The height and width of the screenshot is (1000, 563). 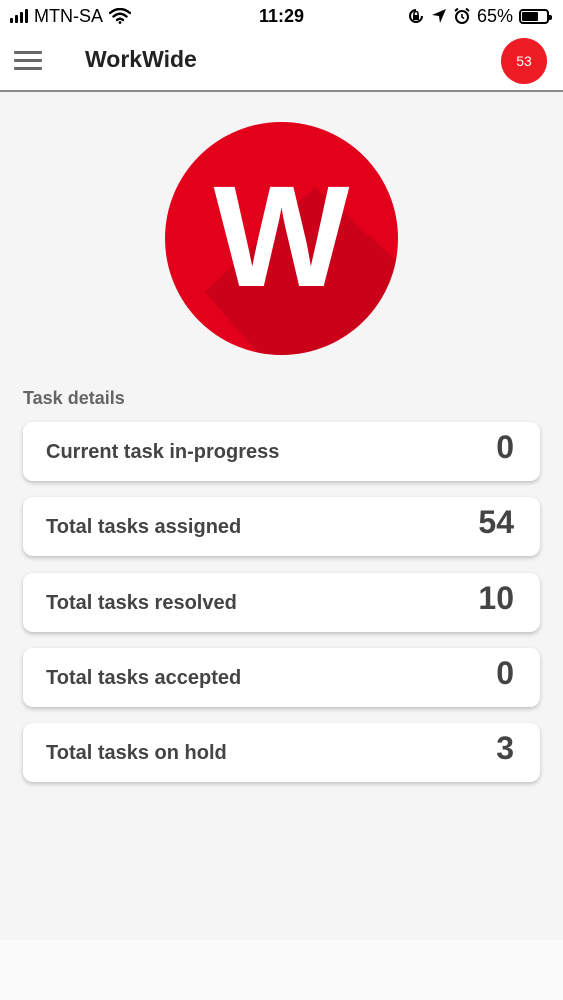 What do you see at coordinates (496, 598) in the screenshot?
I see `task-count: 10` at bounding box center [496, 598].